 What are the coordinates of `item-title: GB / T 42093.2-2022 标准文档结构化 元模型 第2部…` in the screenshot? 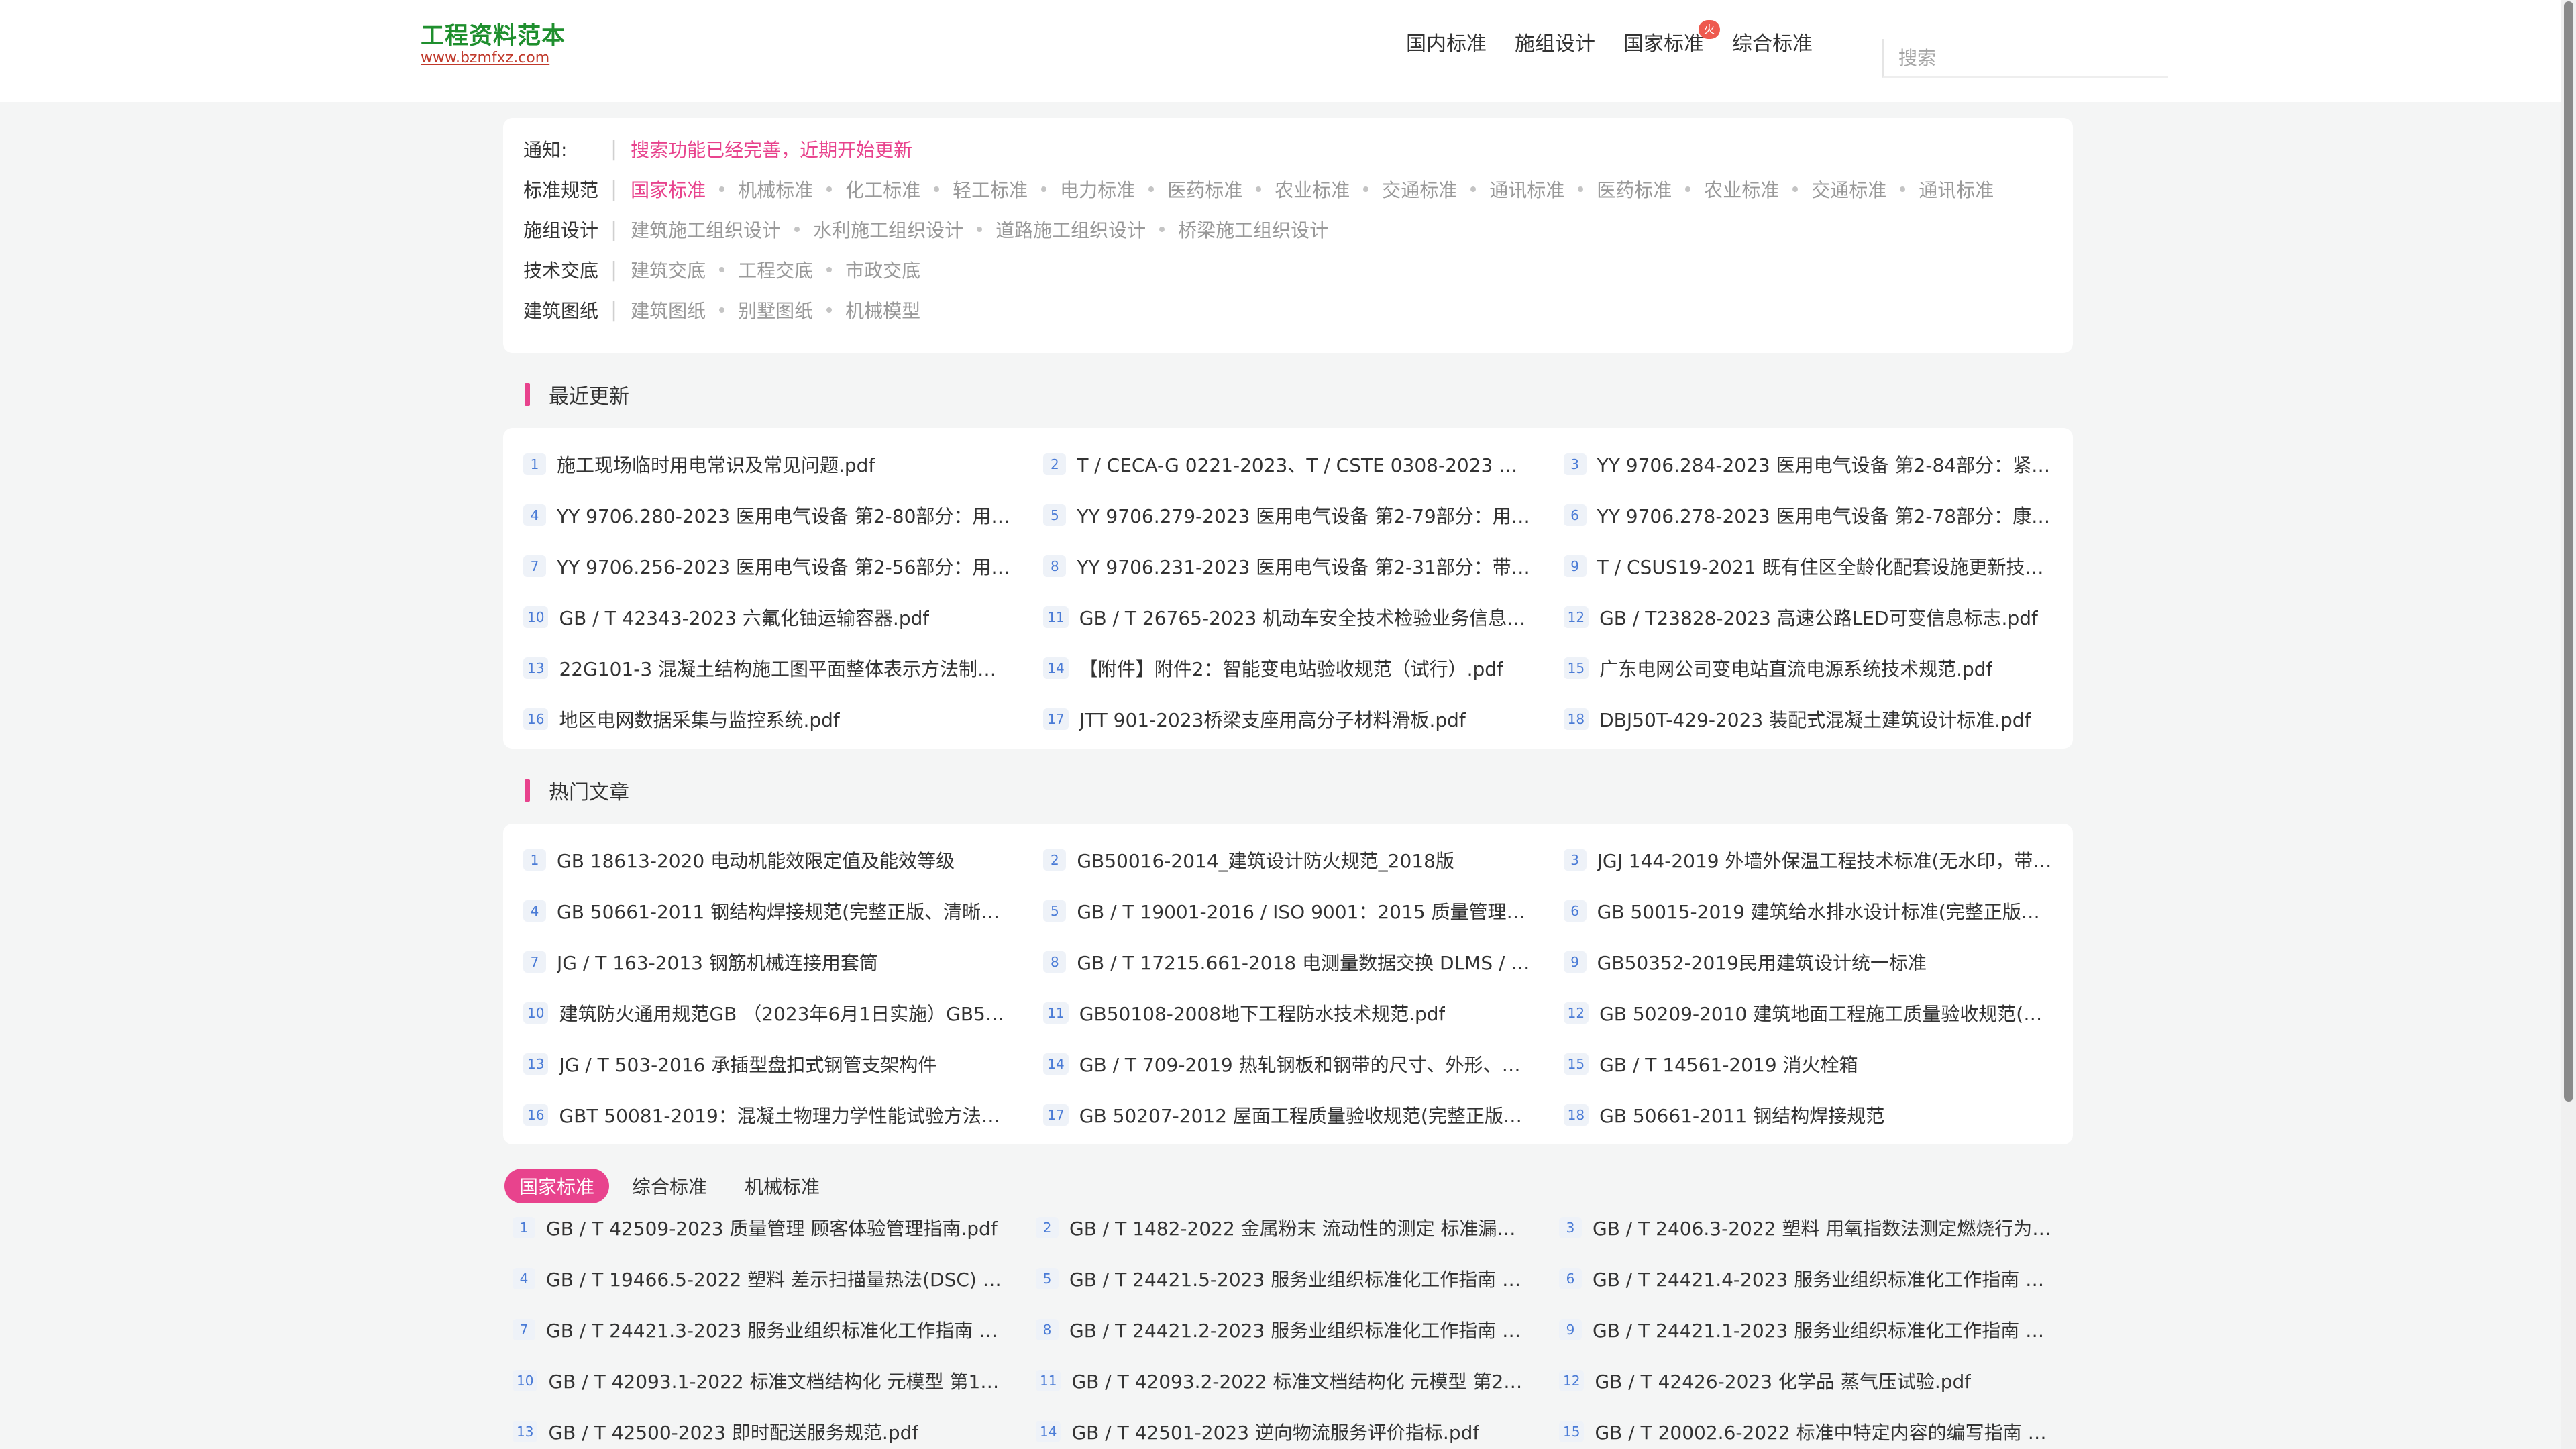 It's located at (1301, 1380).